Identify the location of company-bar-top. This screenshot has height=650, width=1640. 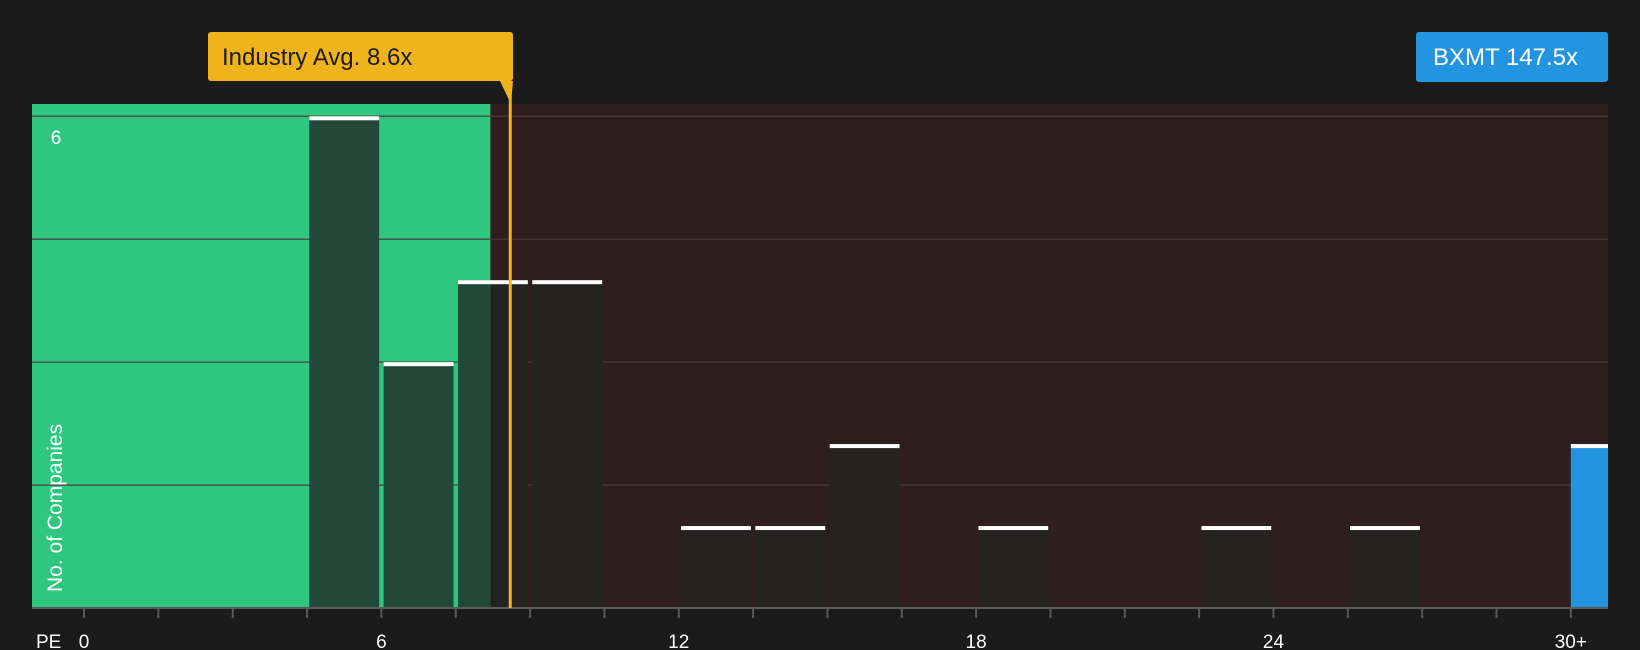
(1589, 446).